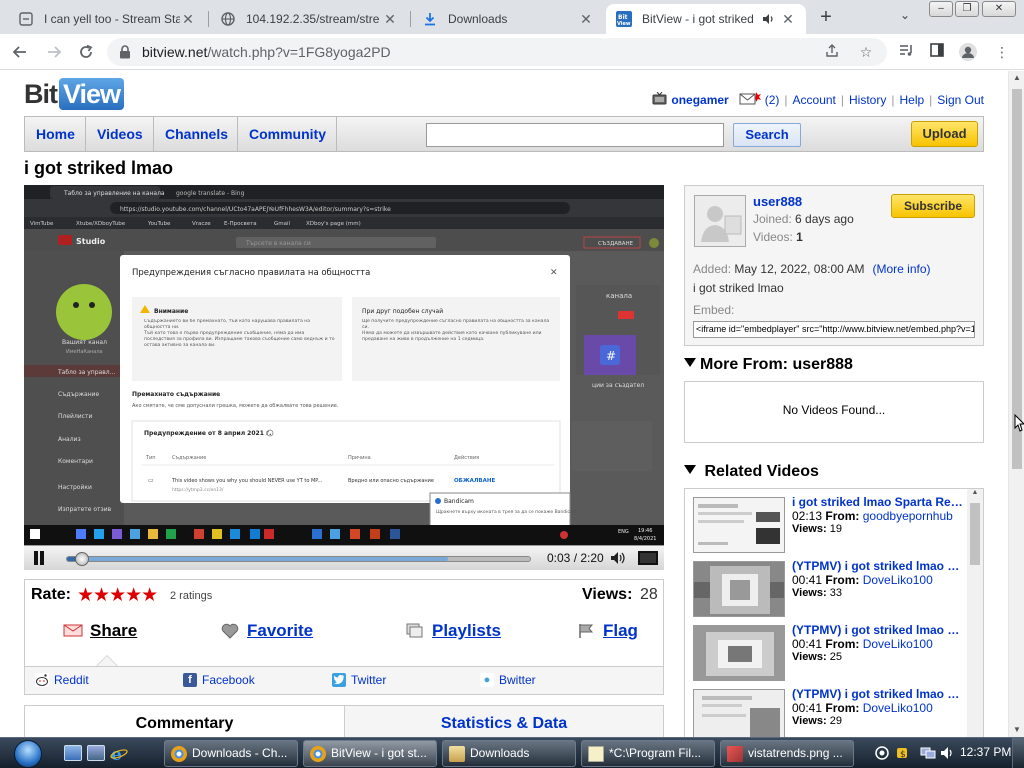  What do you see at coordinates (1018, 753) in the screenshot?
I see `show-desktop-button` at bounding box center [1018, 753].